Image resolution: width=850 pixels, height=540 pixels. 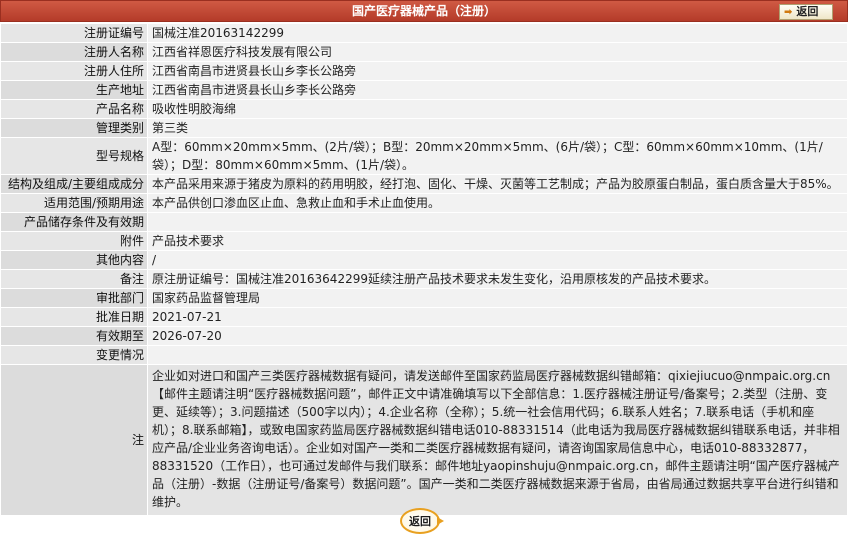 I want to click on back-button-top: ➡ 返回, so click(x=806, y=12).